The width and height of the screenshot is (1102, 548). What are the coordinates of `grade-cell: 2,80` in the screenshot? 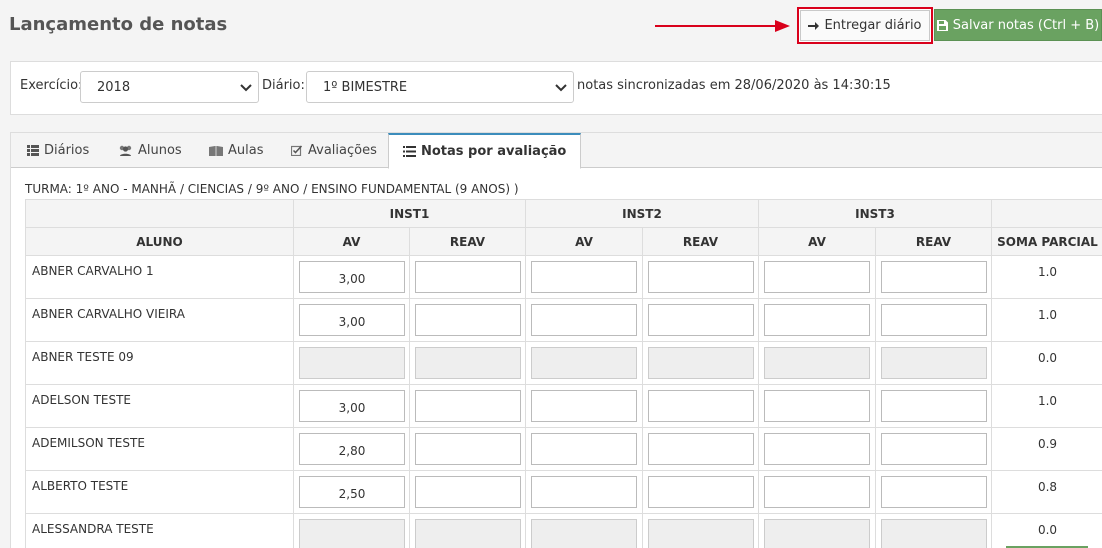 It's located at (351, 449).